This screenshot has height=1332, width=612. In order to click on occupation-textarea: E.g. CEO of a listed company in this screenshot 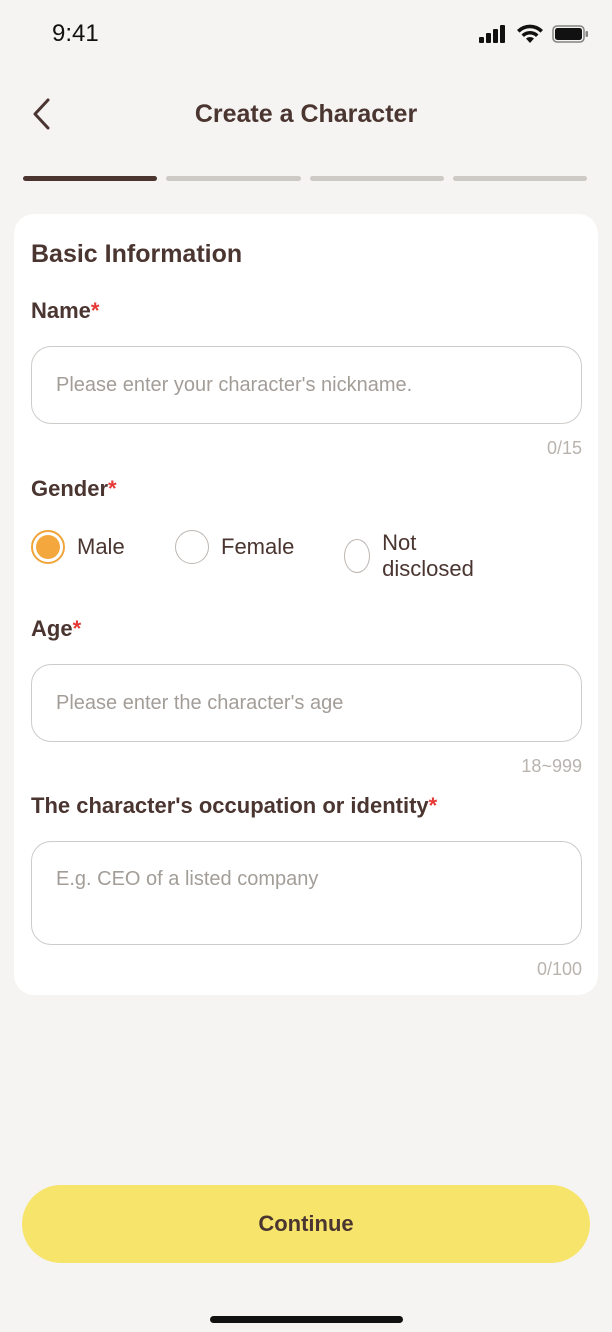, I will do `click(306, 893)`.